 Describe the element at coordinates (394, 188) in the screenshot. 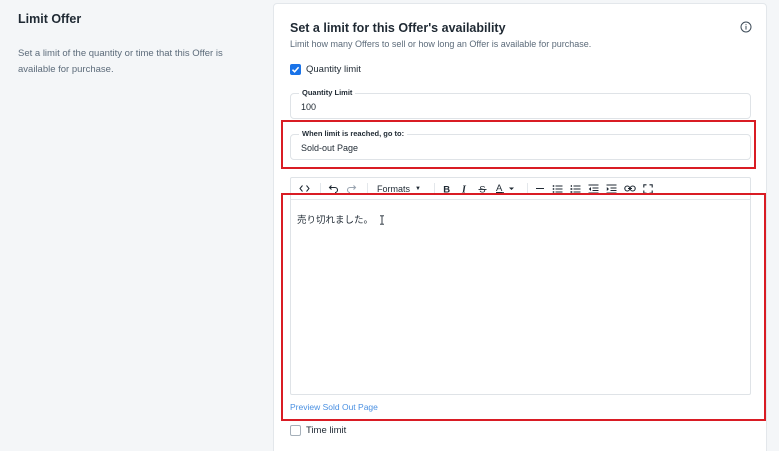

I see `formats-label: Formats` at that location.